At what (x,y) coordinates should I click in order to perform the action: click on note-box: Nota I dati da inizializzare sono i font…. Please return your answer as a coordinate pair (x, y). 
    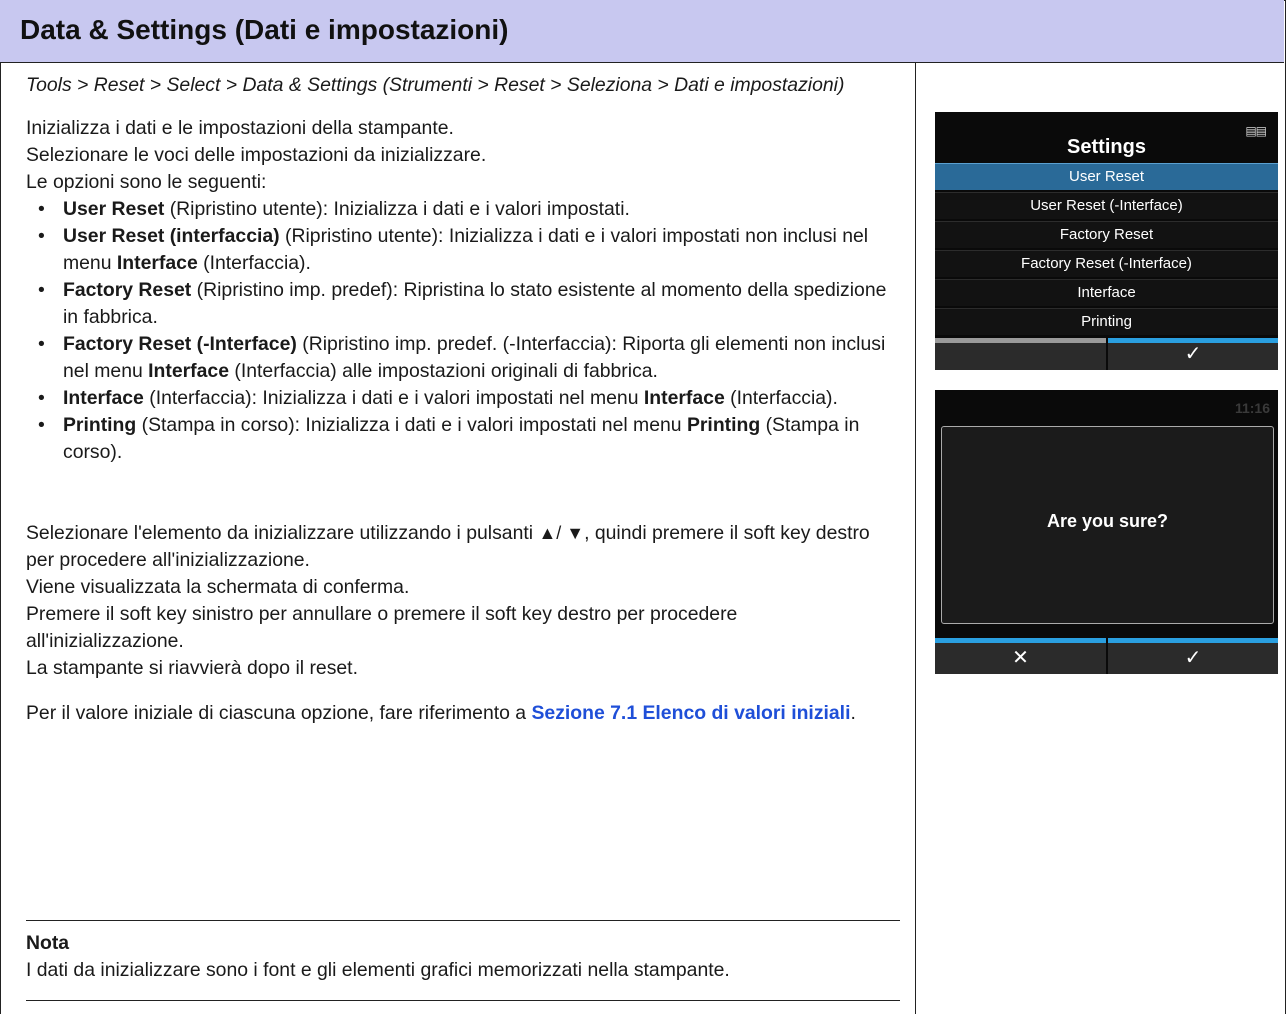
    Looking at the image, I should click on (463, 957).